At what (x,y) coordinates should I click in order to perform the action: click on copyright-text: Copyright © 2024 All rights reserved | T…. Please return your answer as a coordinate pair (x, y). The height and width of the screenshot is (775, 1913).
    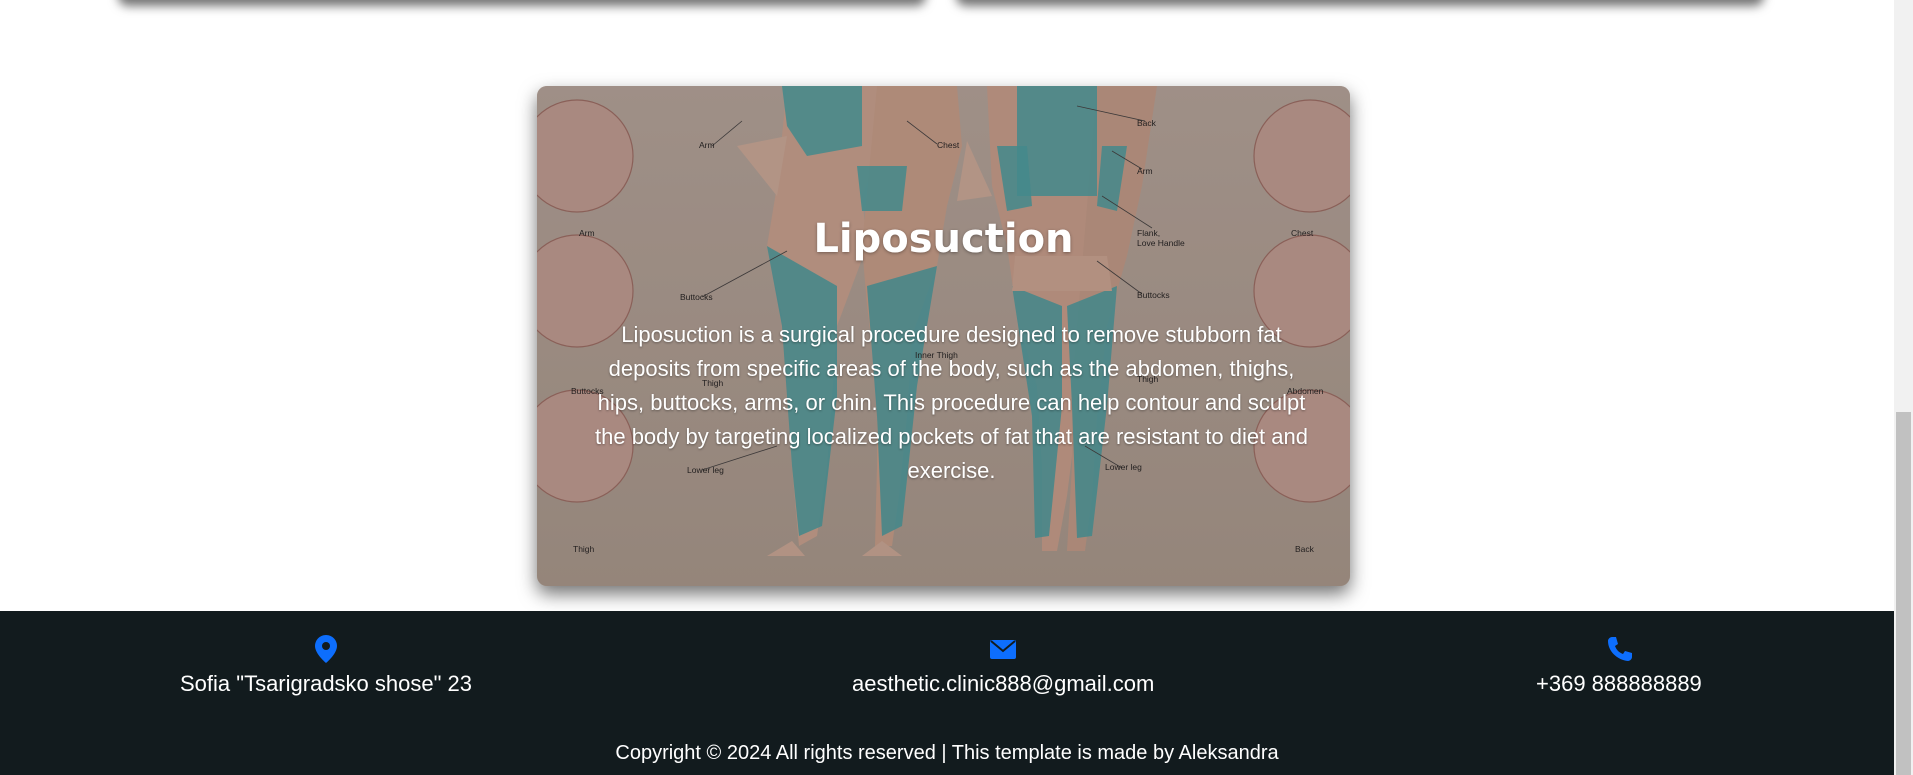
    Looking at the image, I should click on (947, 753).